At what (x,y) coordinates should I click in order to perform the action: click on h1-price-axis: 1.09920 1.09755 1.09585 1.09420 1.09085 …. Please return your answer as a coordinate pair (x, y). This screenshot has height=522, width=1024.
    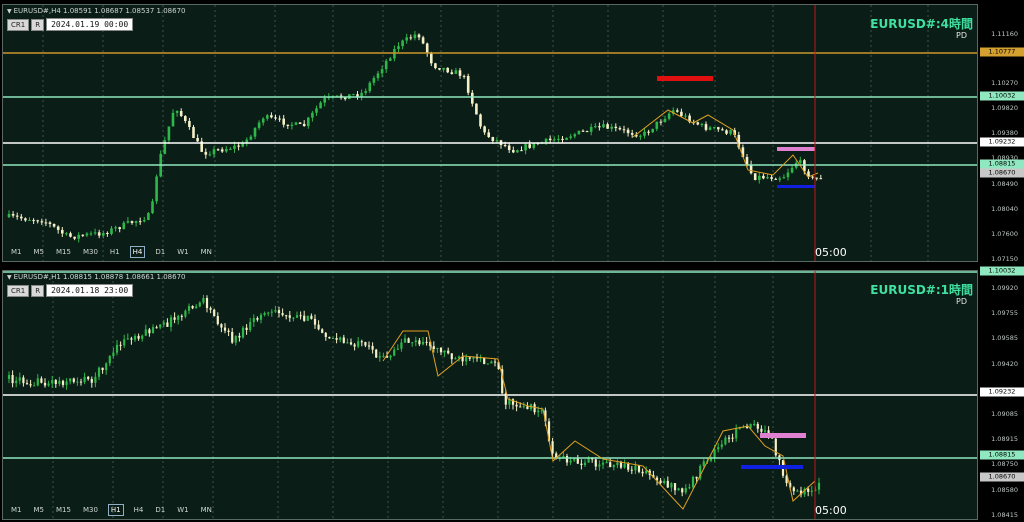
    Looking at the image, I should click on (1001, 394).